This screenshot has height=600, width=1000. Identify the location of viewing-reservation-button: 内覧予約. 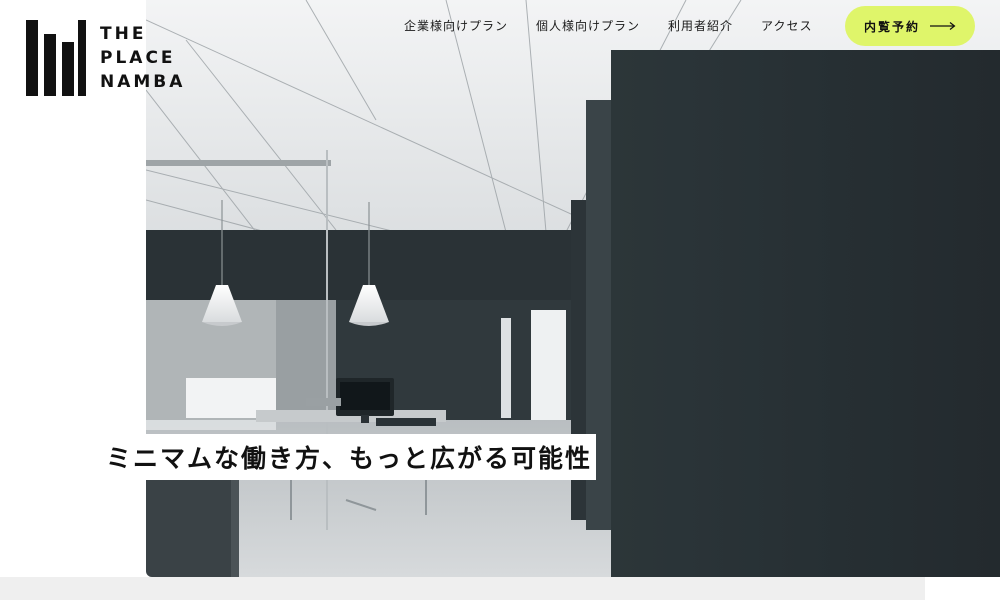
(910, 26).